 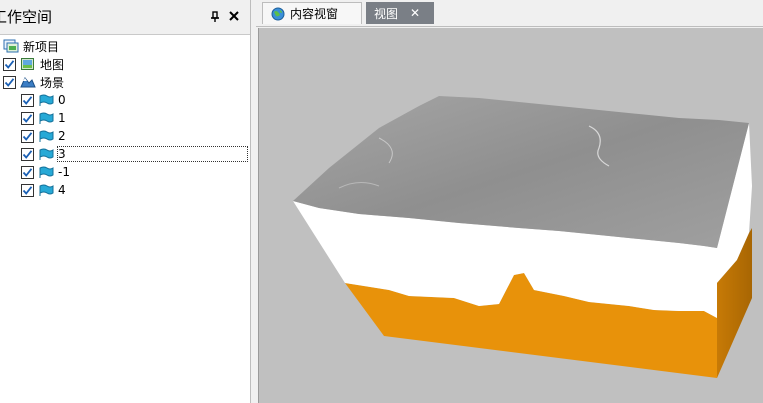 I want to click on layer-label: 4, so click(x=62, y=190).